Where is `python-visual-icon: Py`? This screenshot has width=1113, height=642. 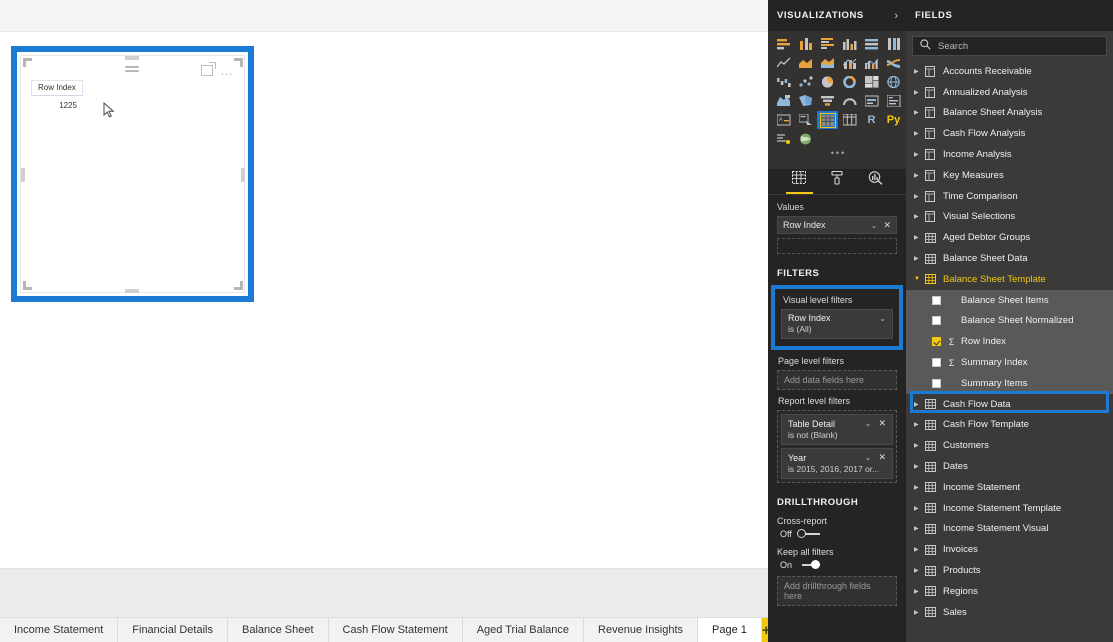 python-visual-icon: Py is located at coordinates (893, 120).